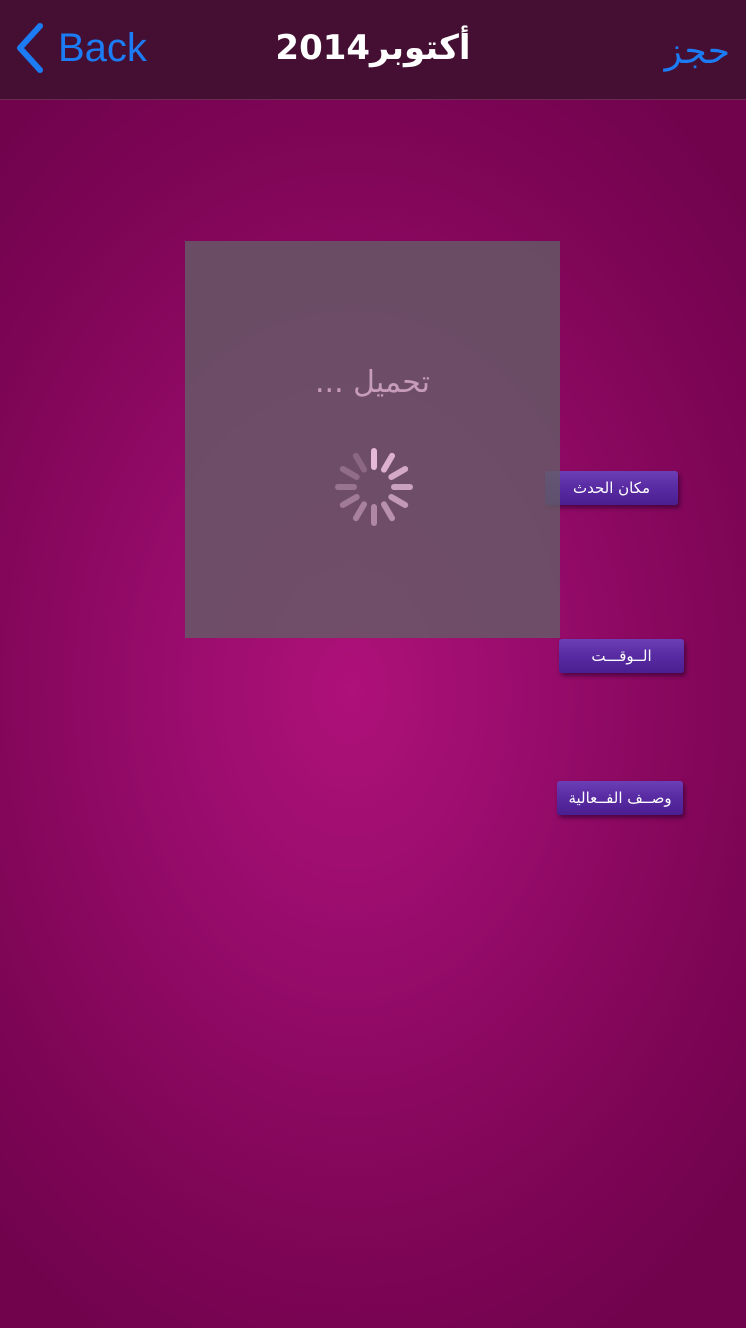 This screenshot has width=746, height=1328. Describe the element at coordinates (620, 798) in the screenshot. I see `description-tag: وصــف الفــعالية` at that location.